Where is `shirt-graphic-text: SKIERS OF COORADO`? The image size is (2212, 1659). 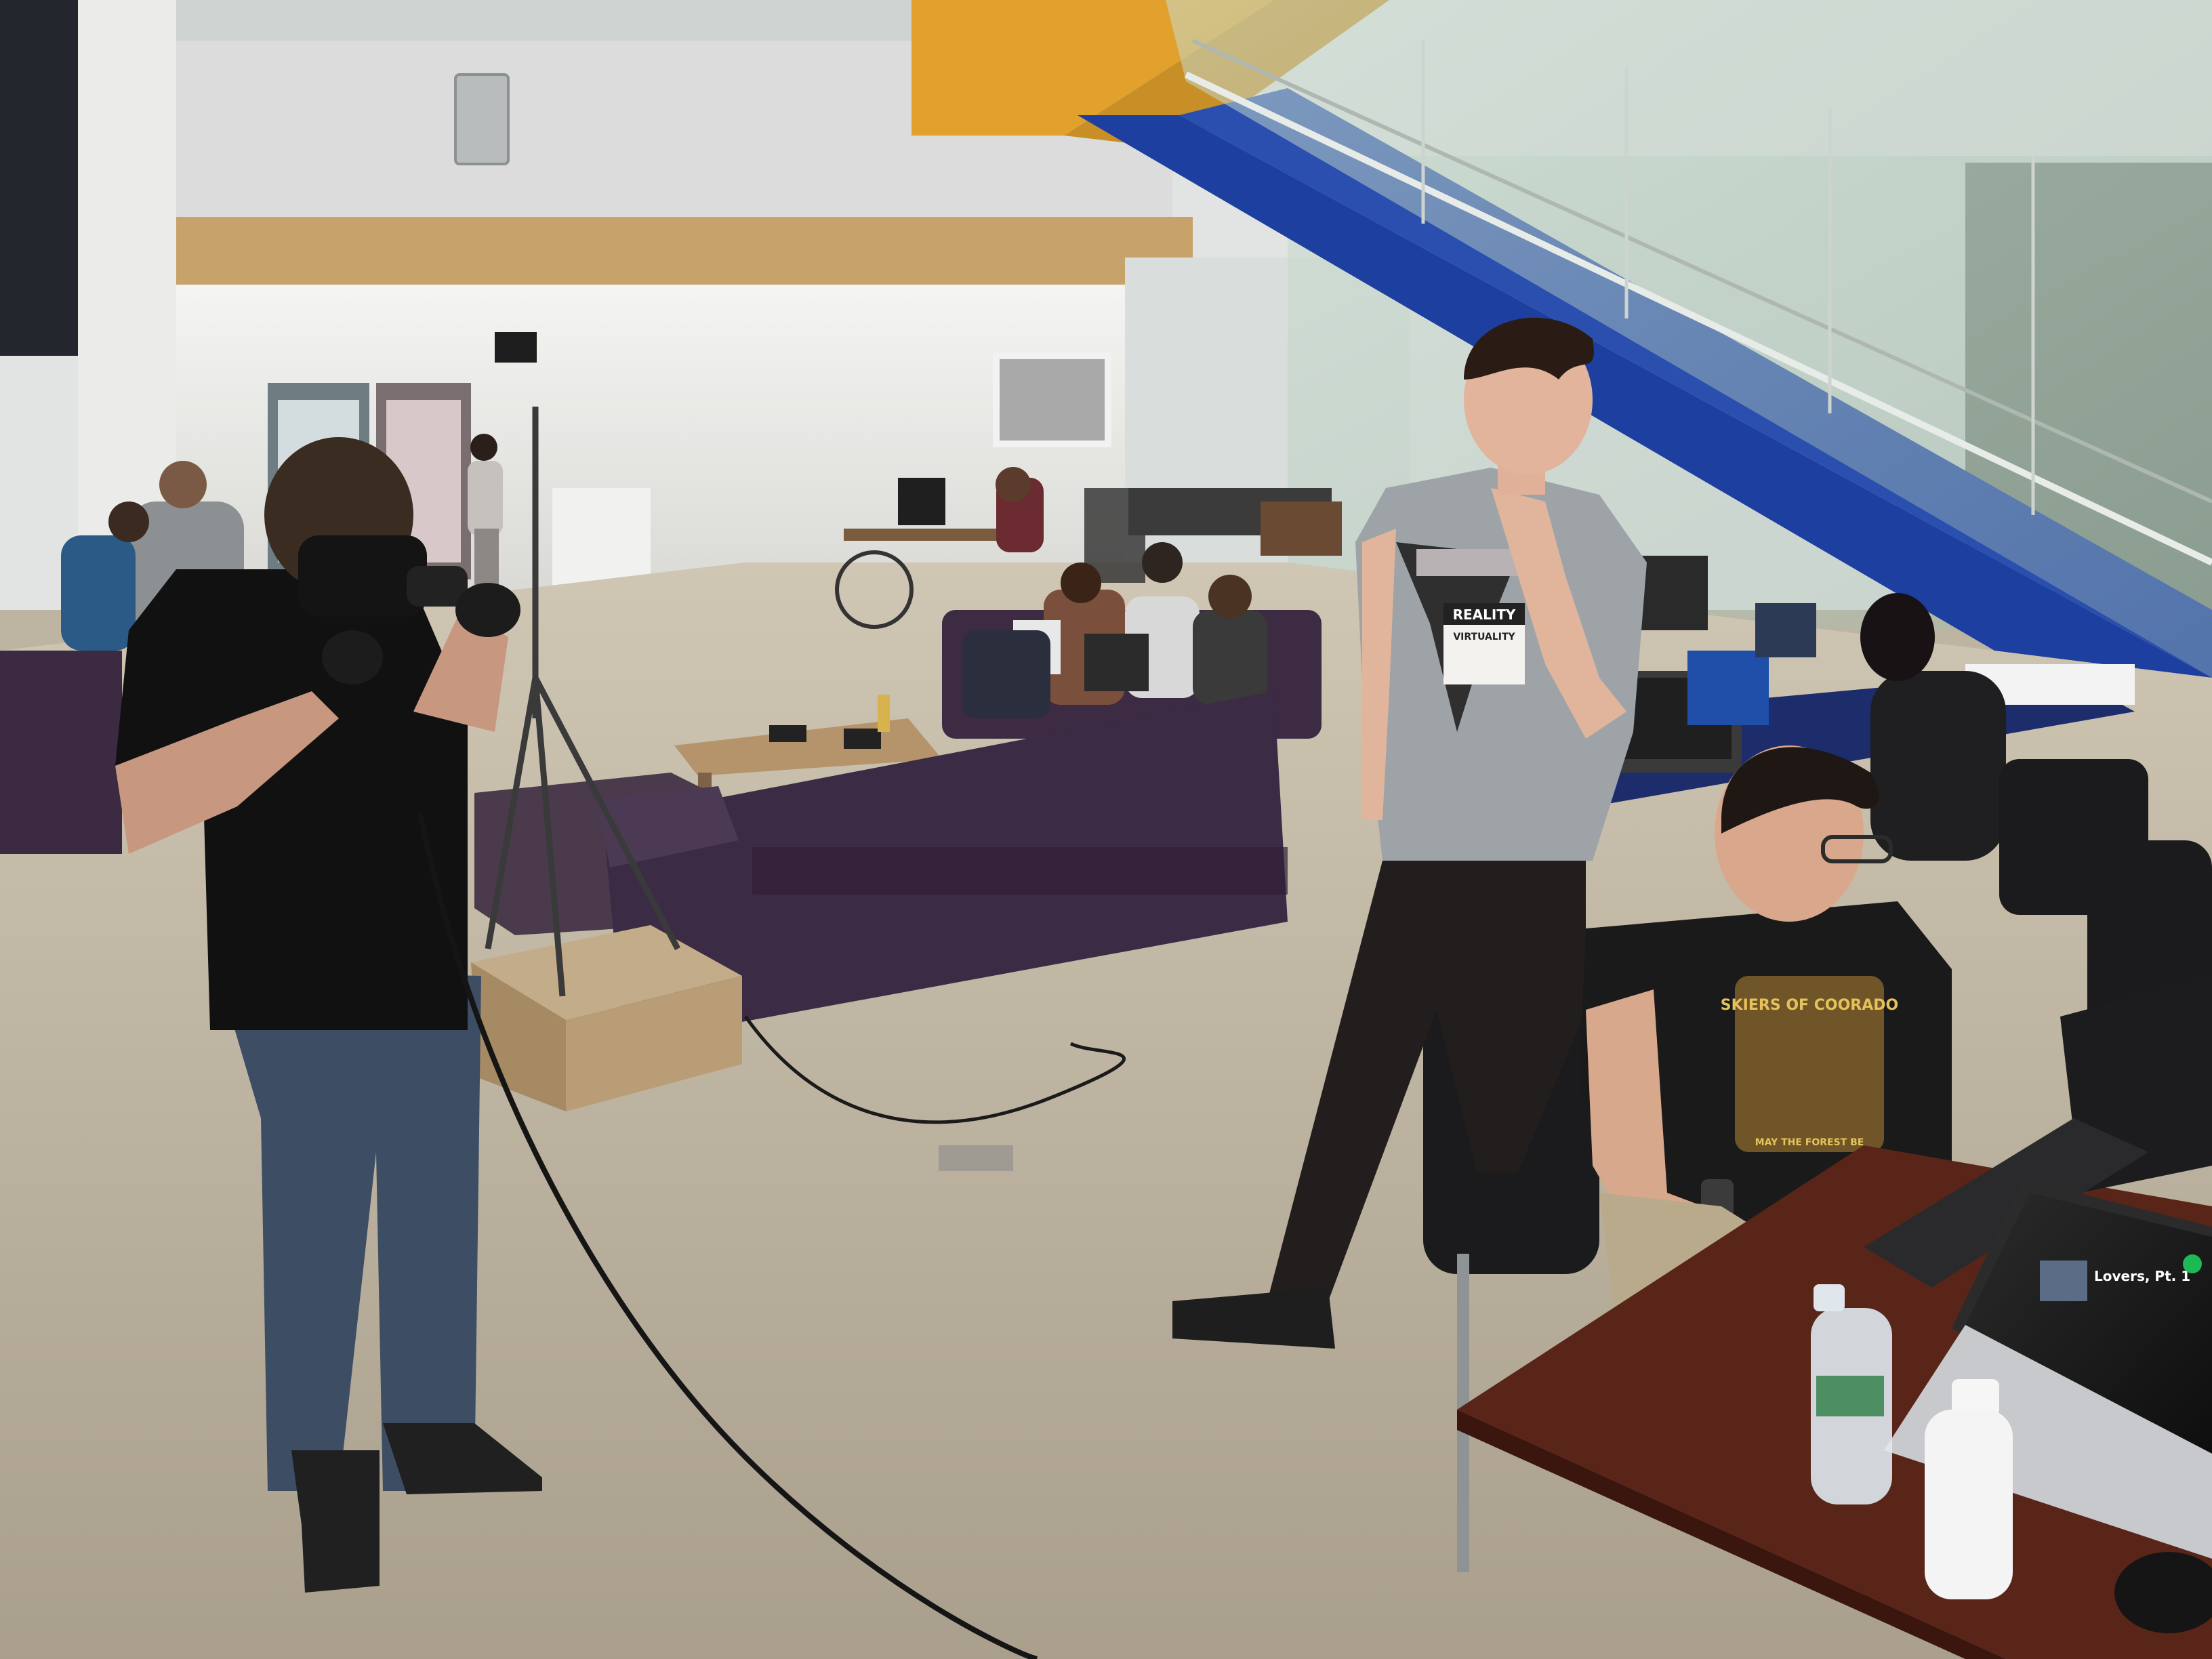 shirt-graphic-text: SKIERS OF COORADO is located at coordinates (1809, 1006).